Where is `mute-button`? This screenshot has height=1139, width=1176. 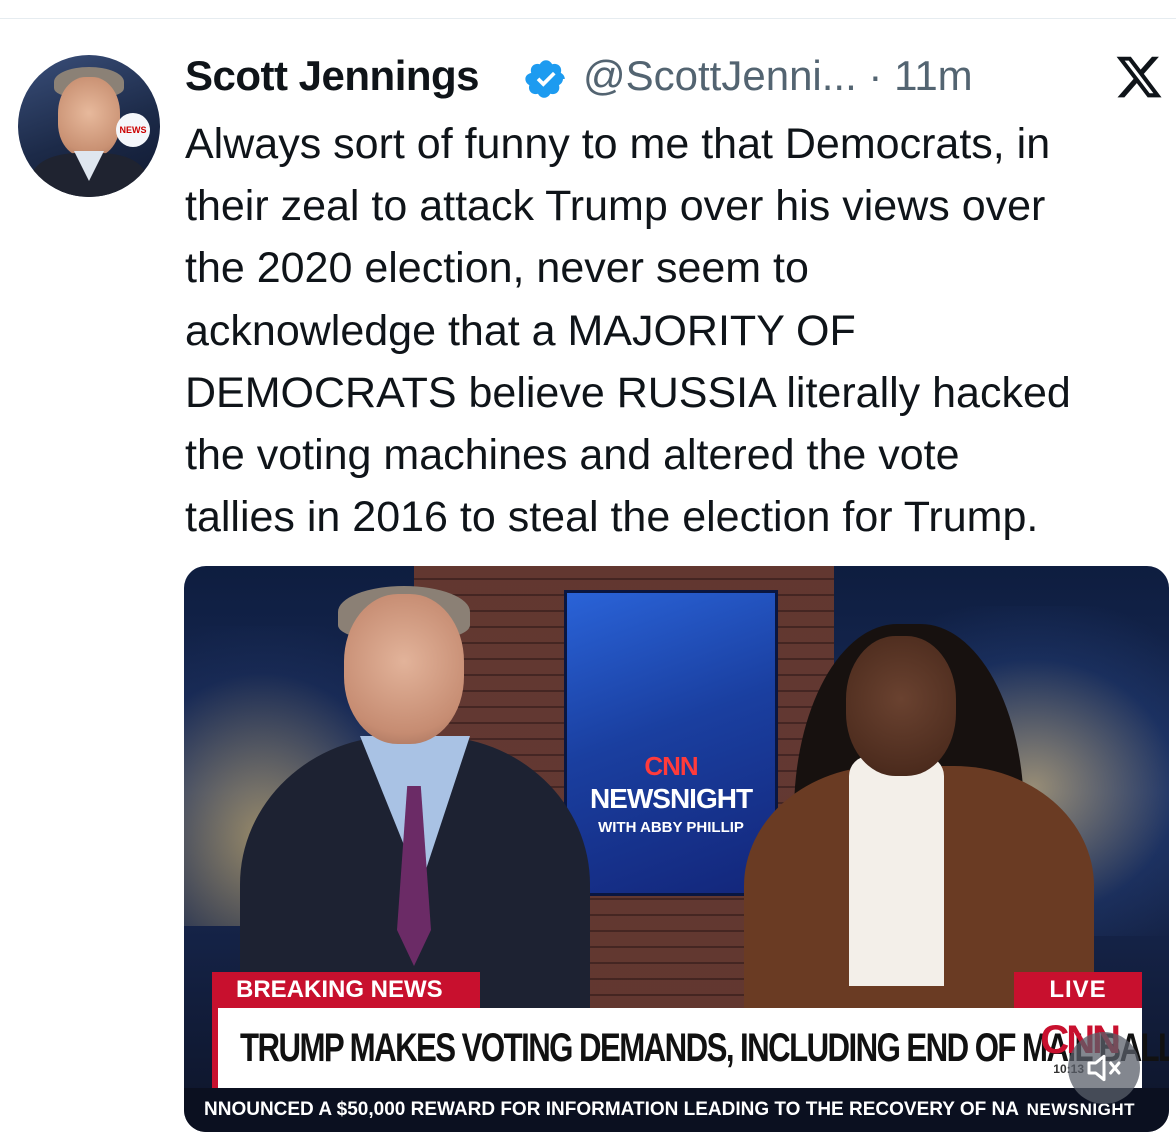
mute-button is located at coordinates (1104, 1068).